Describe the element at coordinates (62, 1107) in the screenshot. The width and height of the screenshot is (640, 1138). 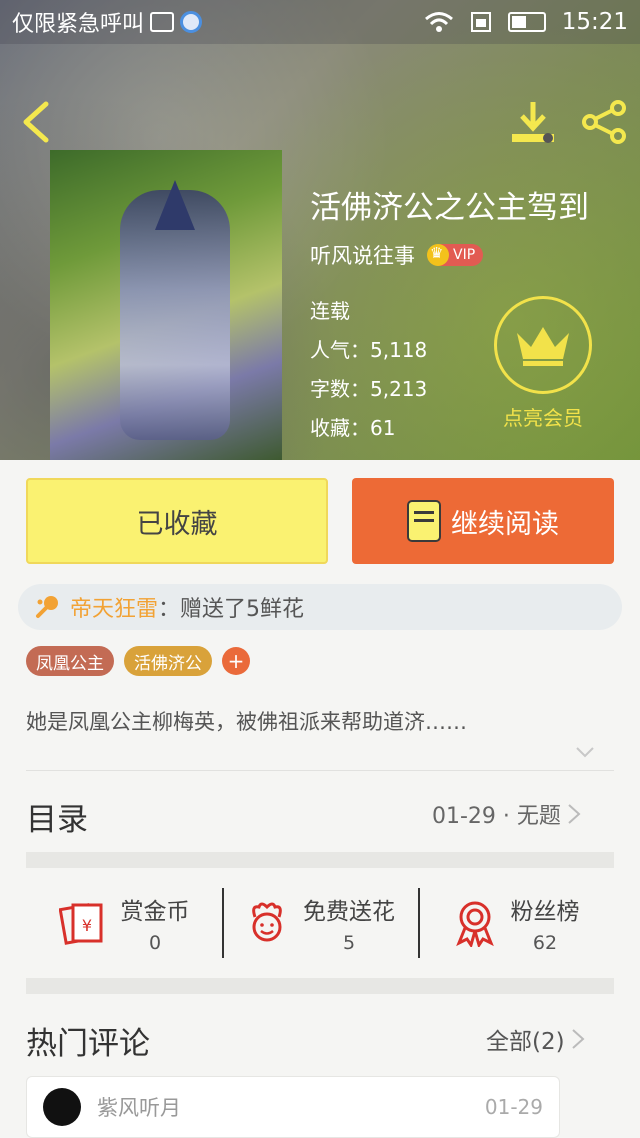
I see `avatar` at that location.